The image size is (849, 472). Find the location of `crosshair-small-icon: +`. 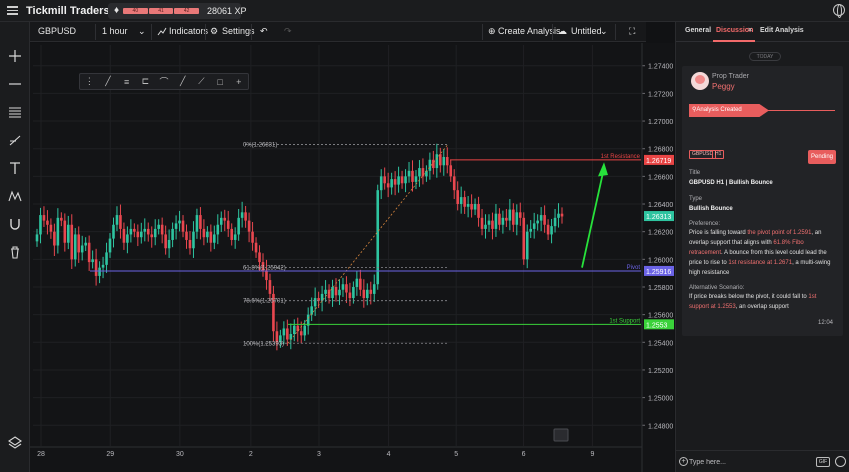

crosshair-small-icon: + is located at coordinates (238, 82).